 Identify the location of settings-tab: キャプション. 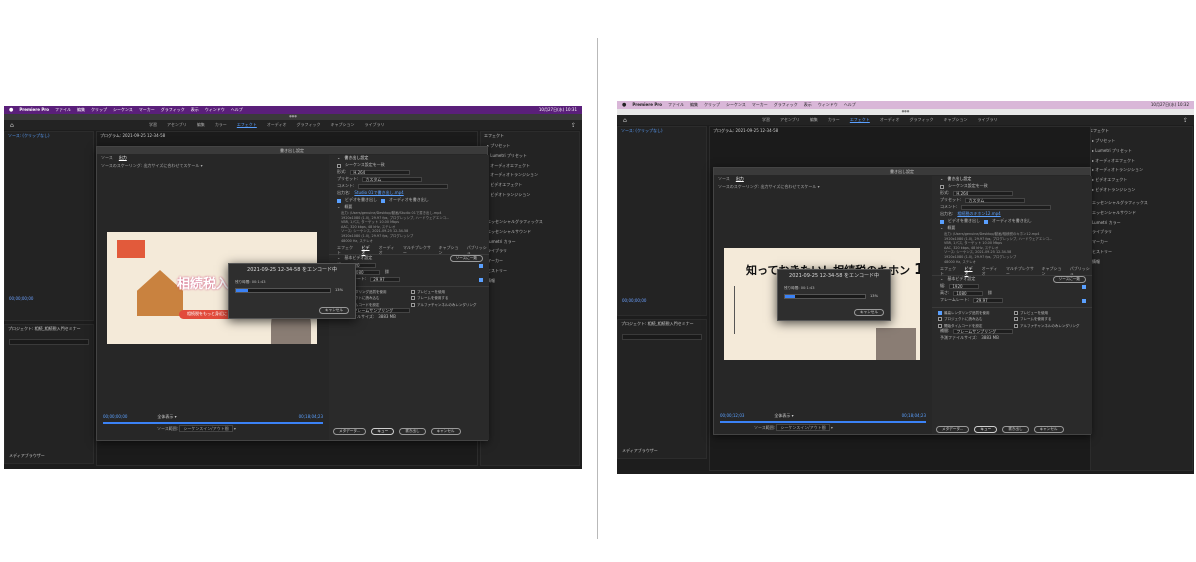
(450, 250).